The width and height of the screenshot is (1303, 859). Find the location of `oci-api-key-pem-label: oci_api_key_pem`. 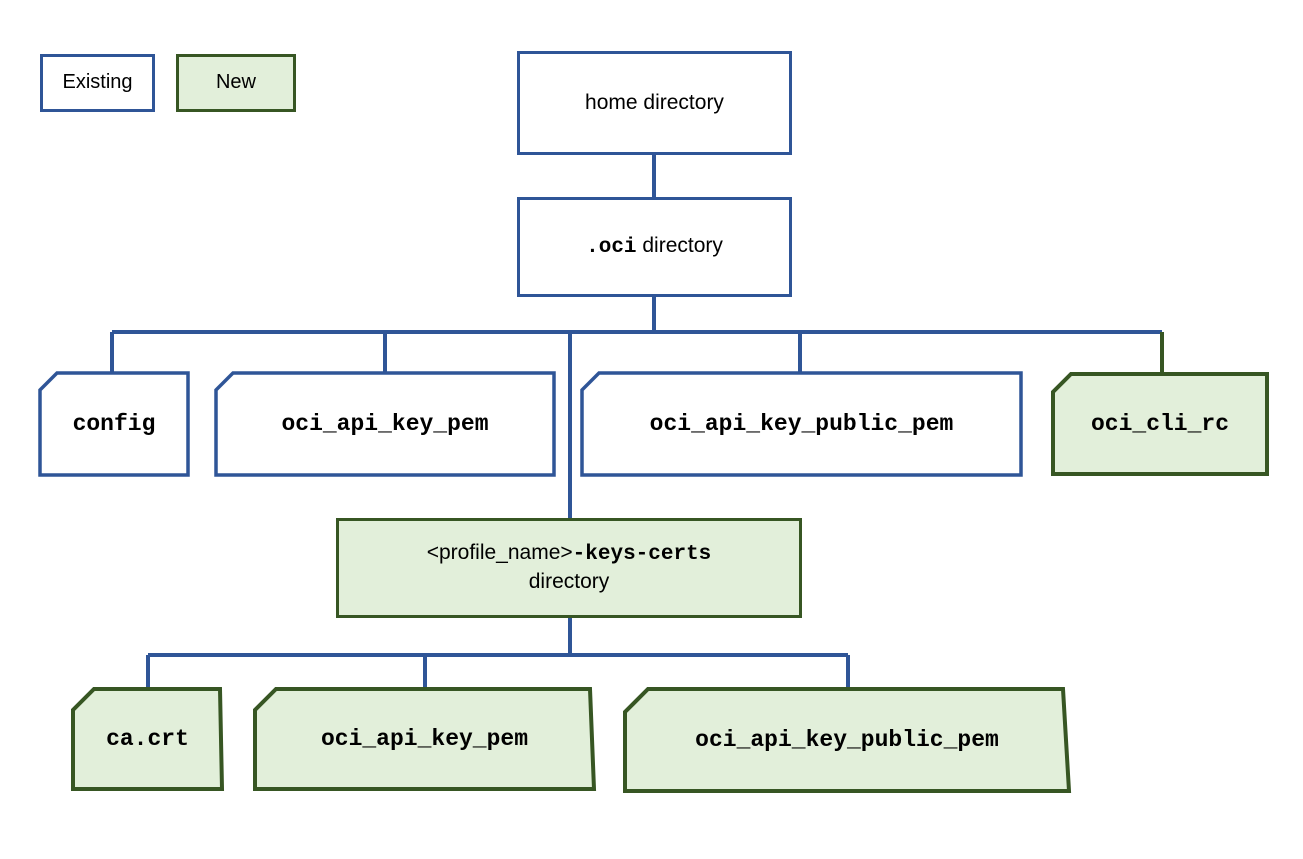

oci-api-key-pem-label: oci_api_key_pem is located at coordinates (385, 424).